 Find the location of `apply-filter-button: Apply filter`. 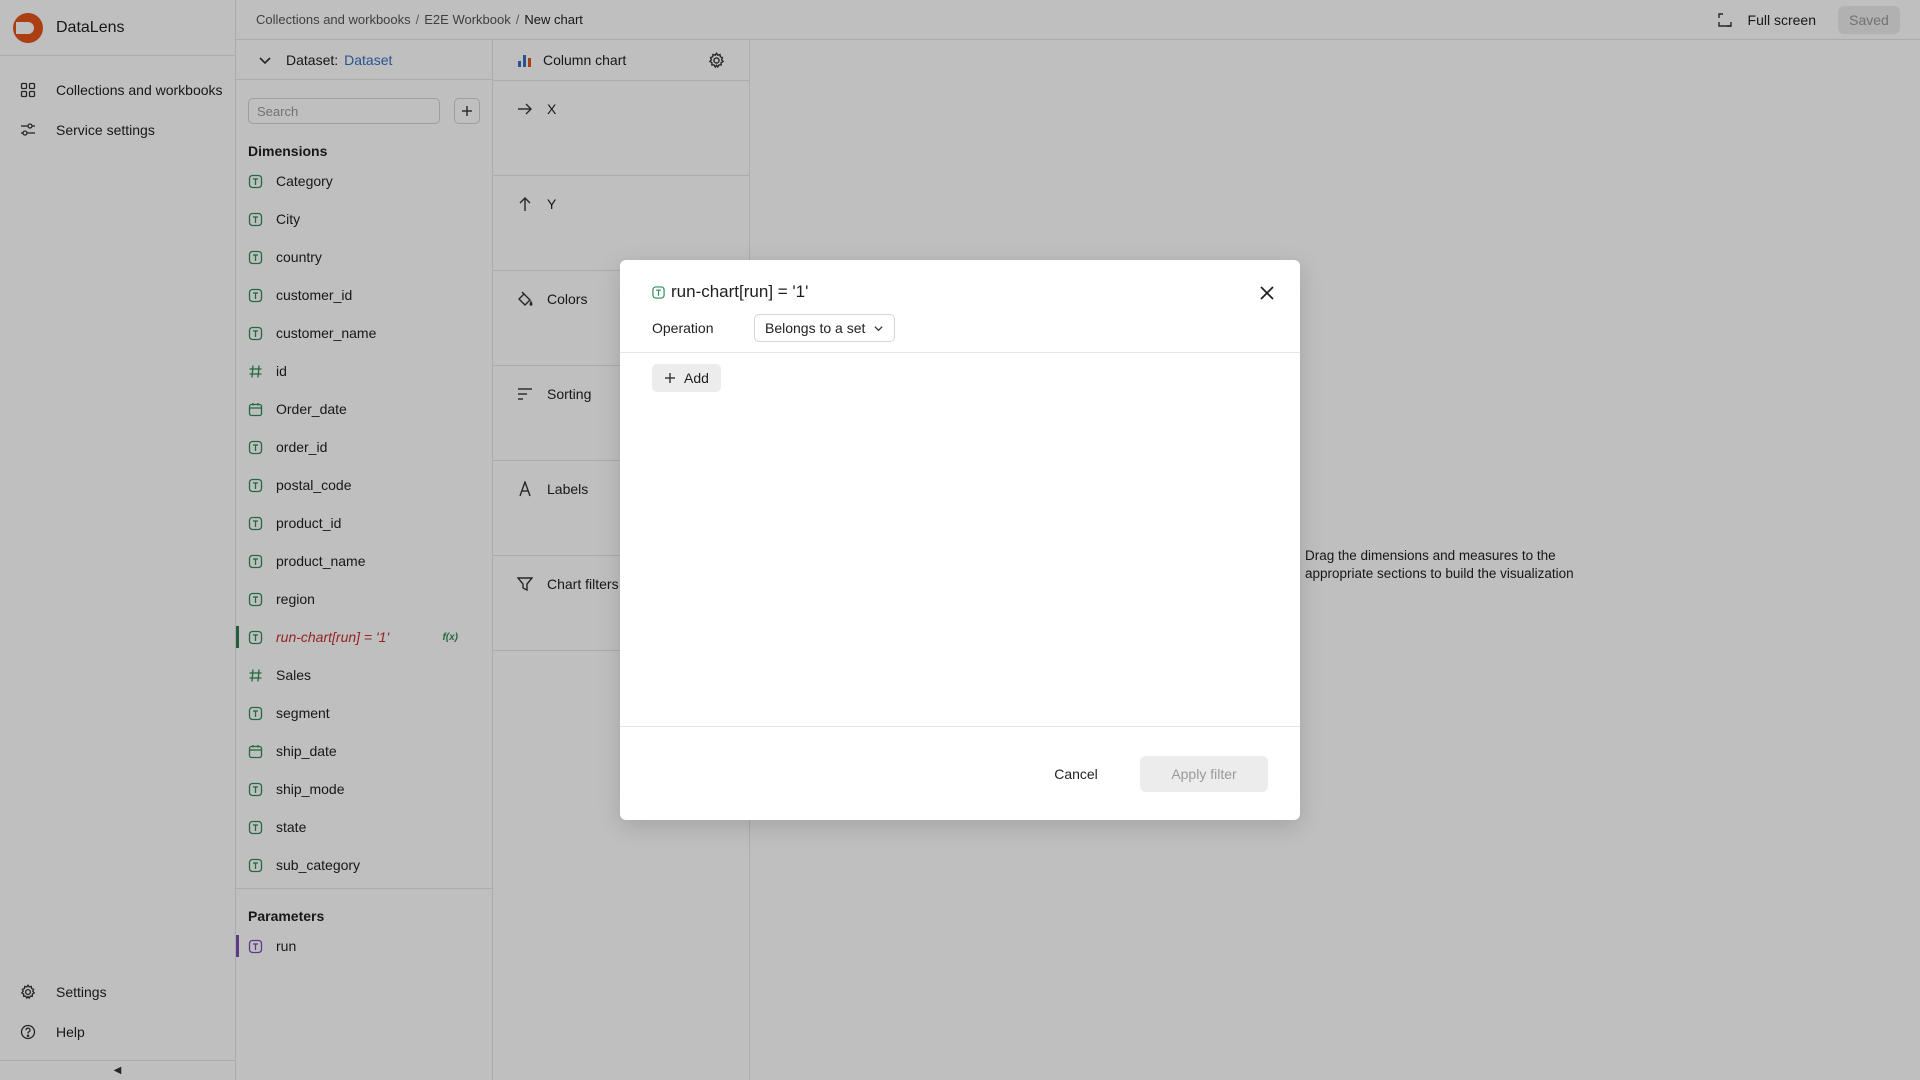

apply-filter-button: Apply filter is located at coordinates (1204, 774).